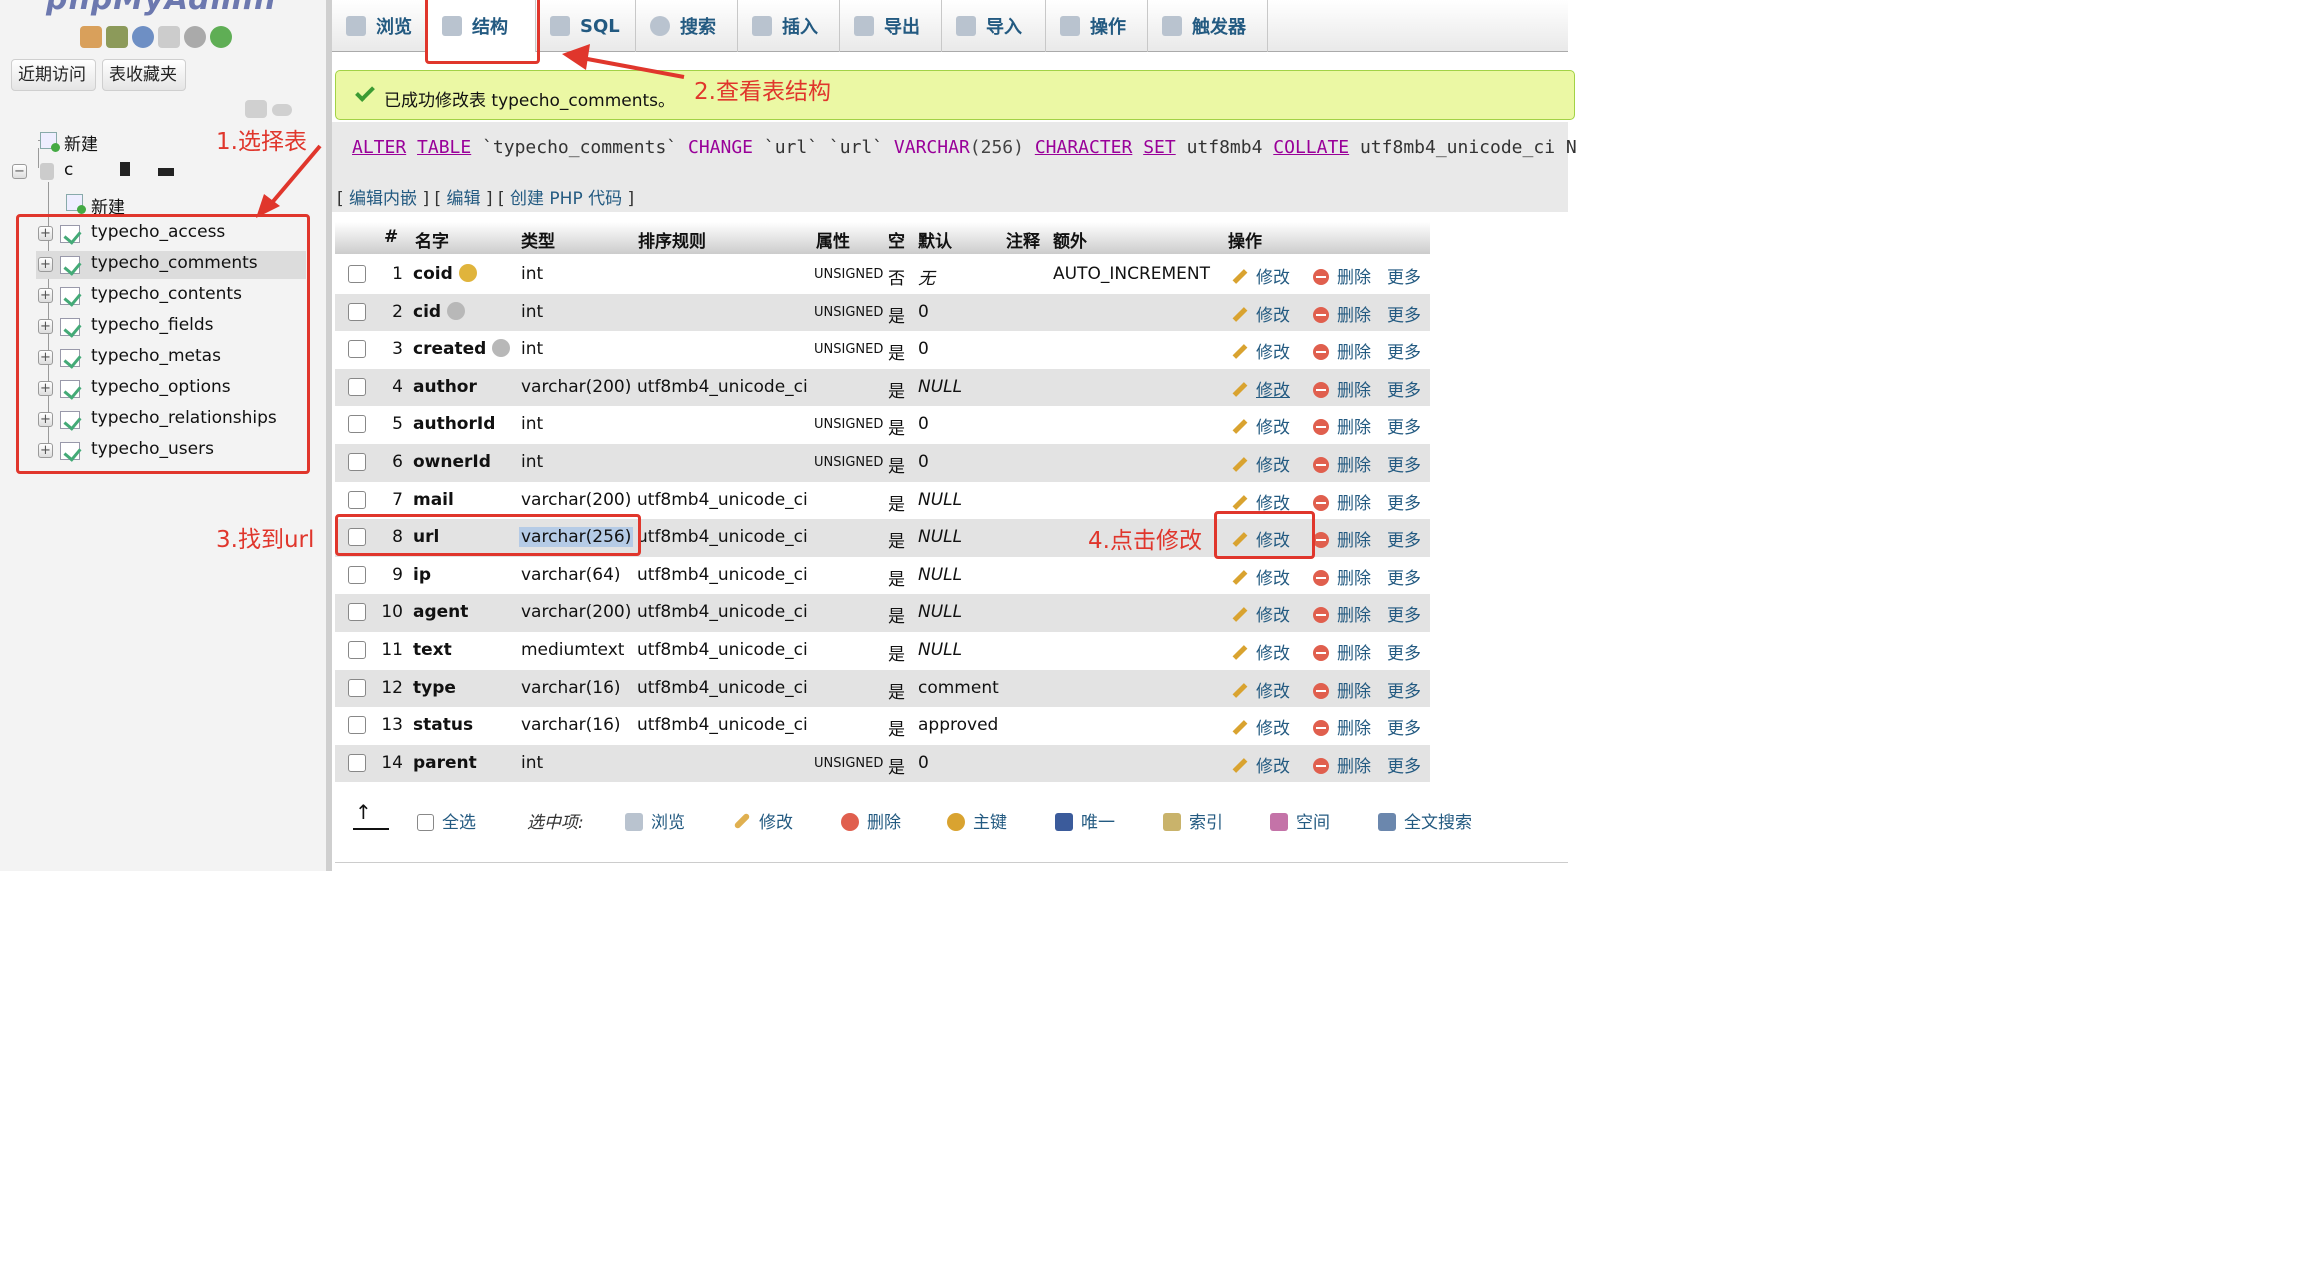 Image resolution: width=2302 pixels, height=1278 pixels. What do you see at coordinates (633, 67) in the screenshot?
I see `annotation-arrow-step2` at bounding box center [633, 67].